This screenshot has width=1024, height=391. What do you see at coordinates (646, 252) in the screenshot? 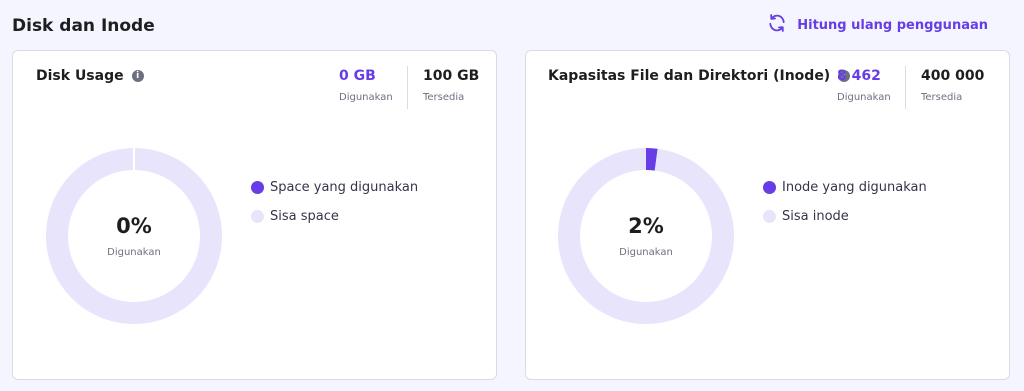
I see `inode-percent-label: Digunakan` at bounding box center [646, 252].